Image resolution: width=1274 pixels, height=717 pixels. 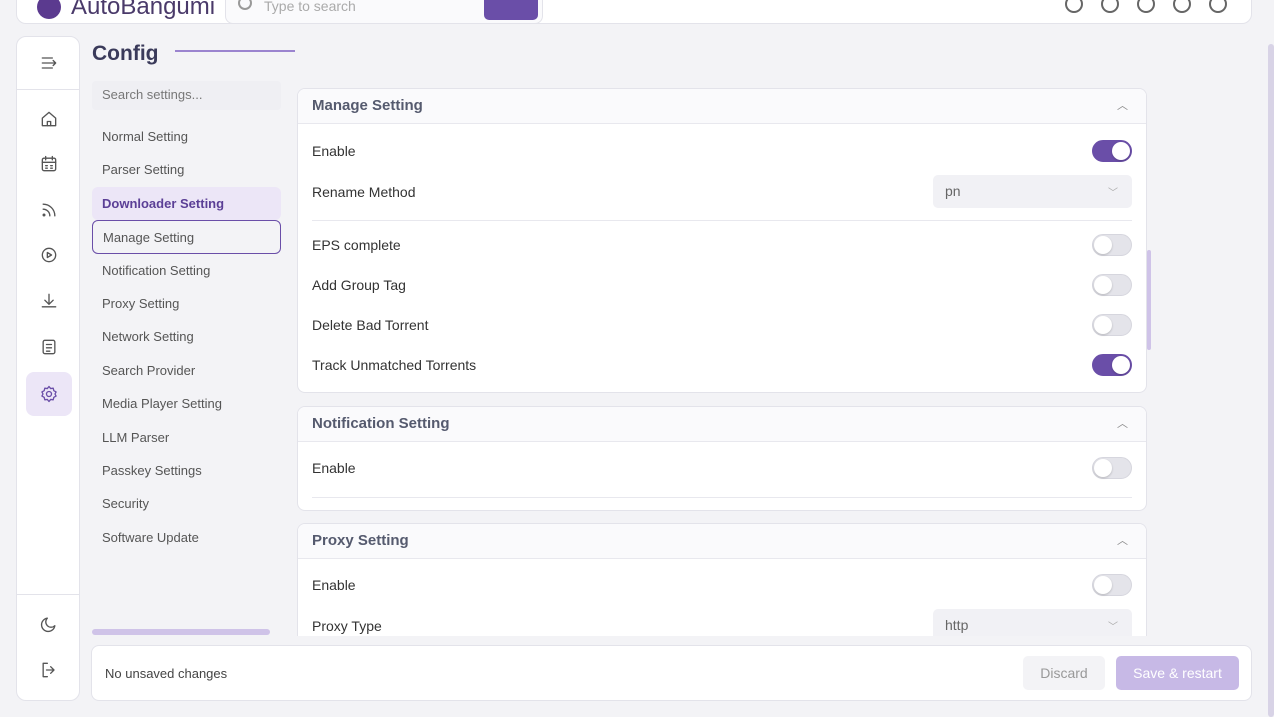 What do you see at coordinates (356, 245) in the screenshot?
I see `eps-complete-label: EPS complete` at bounding box center [356, 245].